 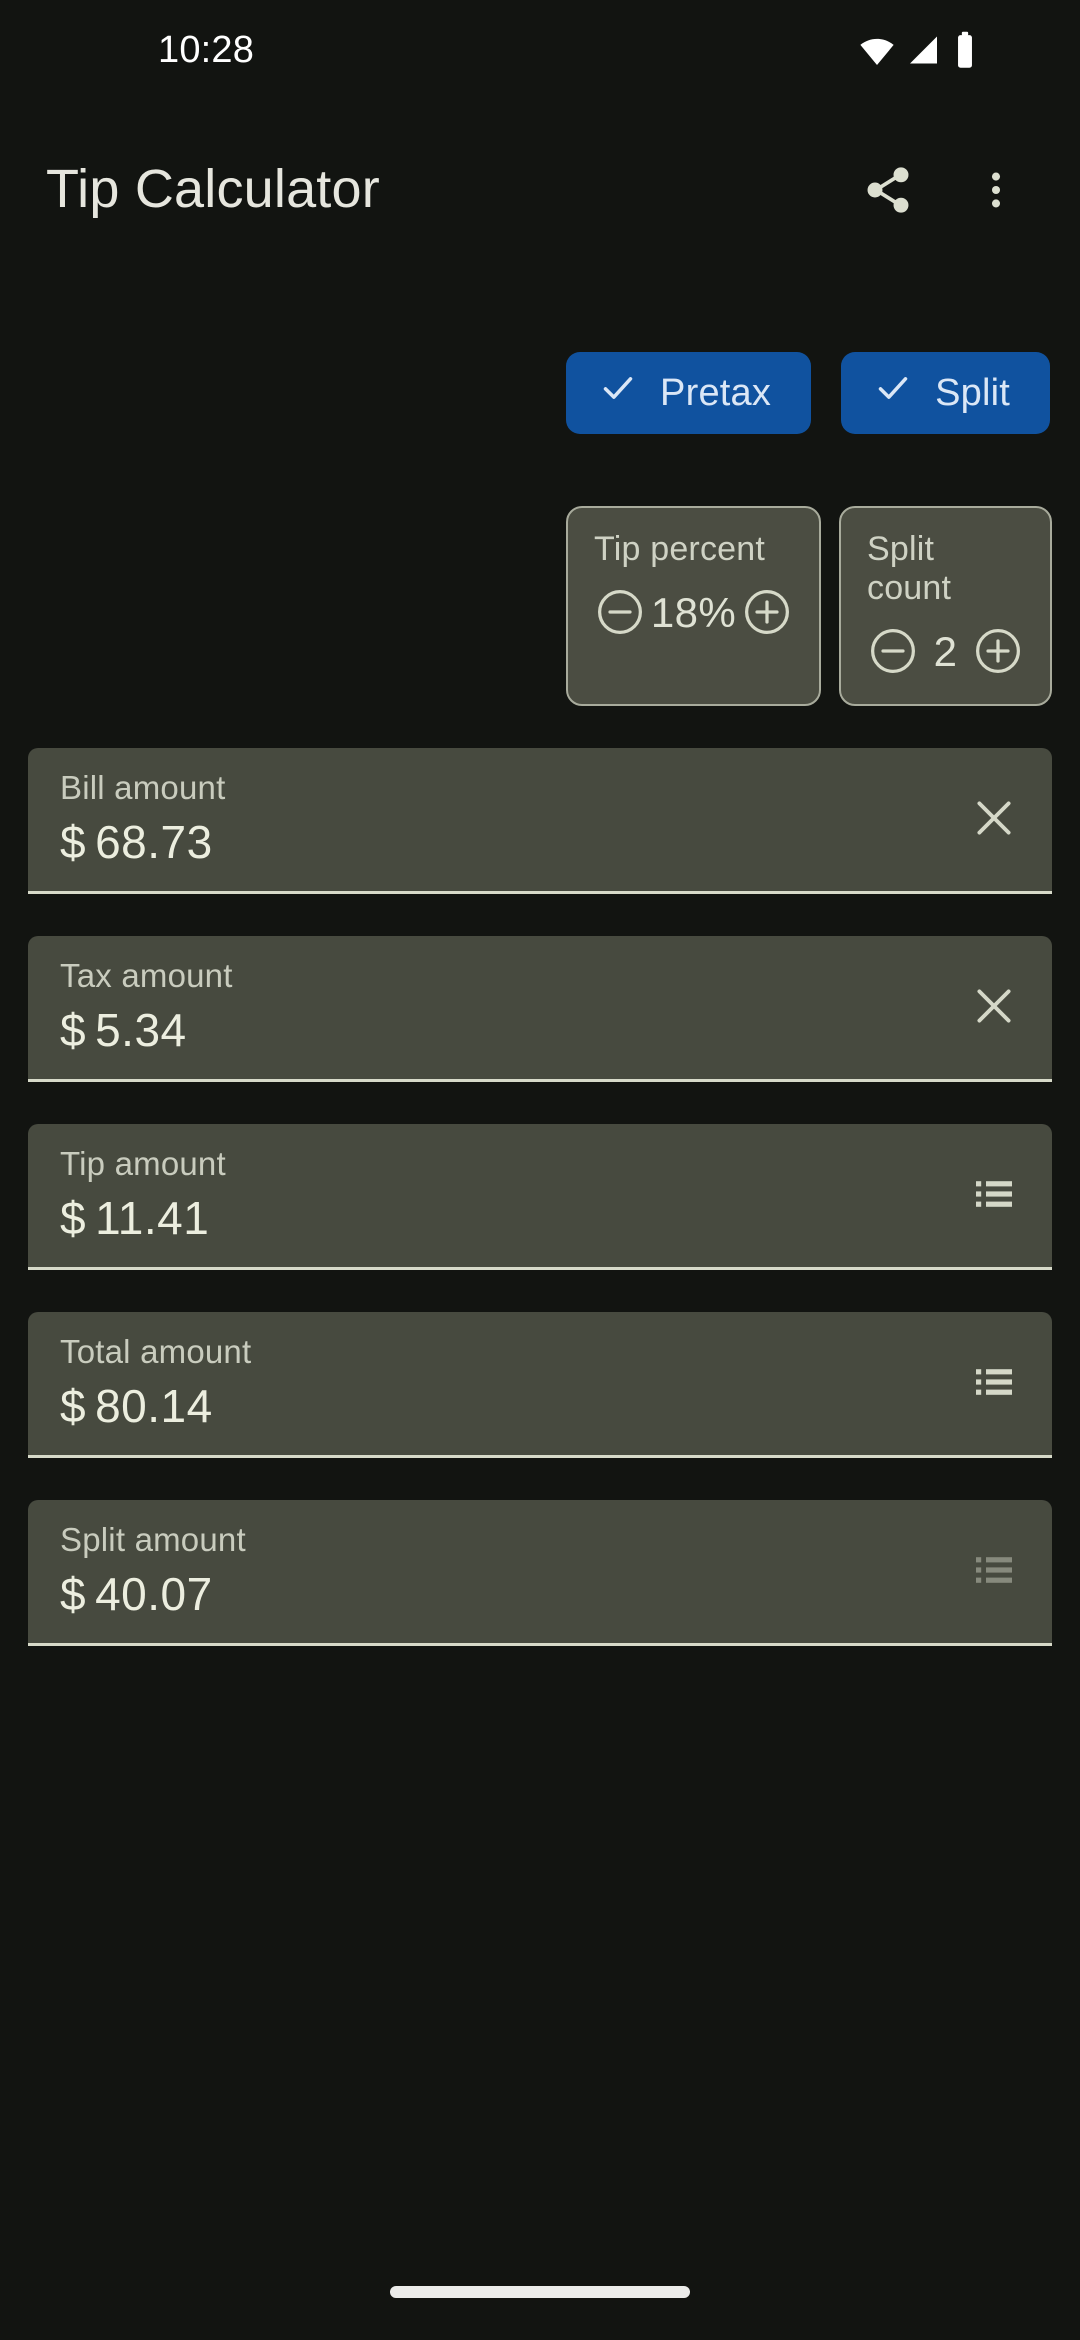 I want to click on split-count-value: 2, so click(x=945, y=651).